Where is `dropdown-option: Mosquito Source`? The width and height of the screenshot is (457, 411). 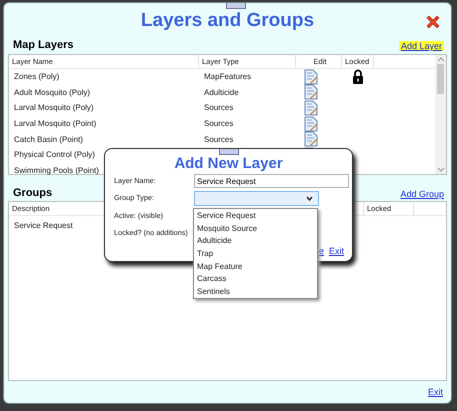 dropdown-option: Mosquito Source is located at coordinates (257, 229).